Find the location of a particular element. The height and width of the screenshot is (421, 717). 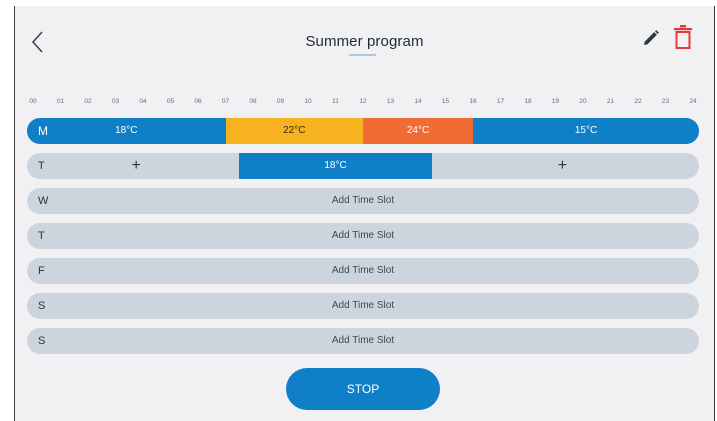

hour-tick-label: 12 is located at coordinates (363, 101).